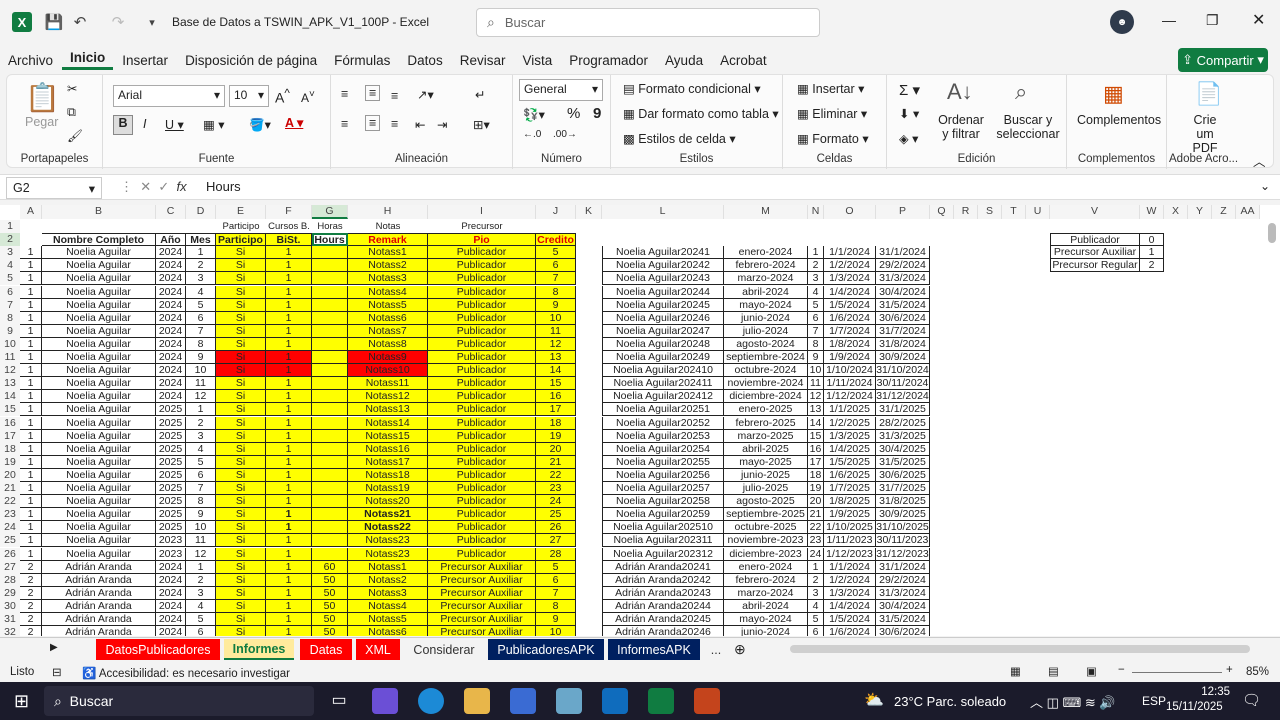 This screenshot has width=1280, height=720. I want to click on cell-A21: 1, so click(31, 489).